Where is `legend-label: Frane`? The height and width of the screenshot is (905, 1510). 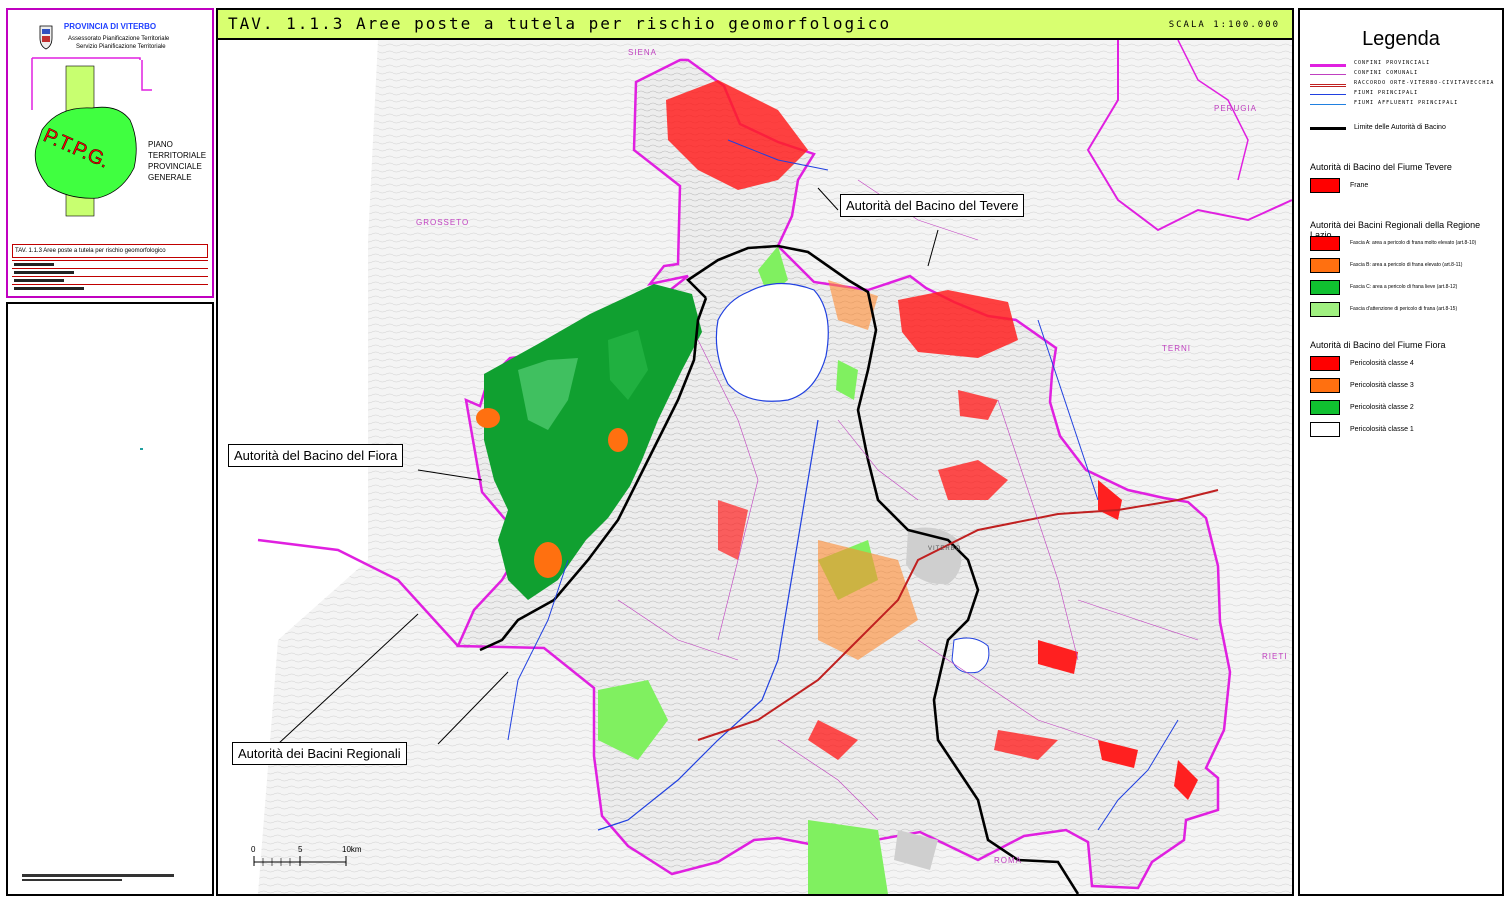
legend-label: Frane is located at coordinates (1359, 185).